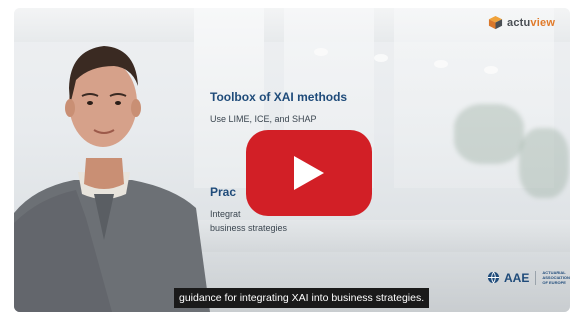 The height and width of the screenshot is (317, 576). Describe the element at coordinates (519, 22) in the screenshot. I see `brand-name-part1: actu` at that location.